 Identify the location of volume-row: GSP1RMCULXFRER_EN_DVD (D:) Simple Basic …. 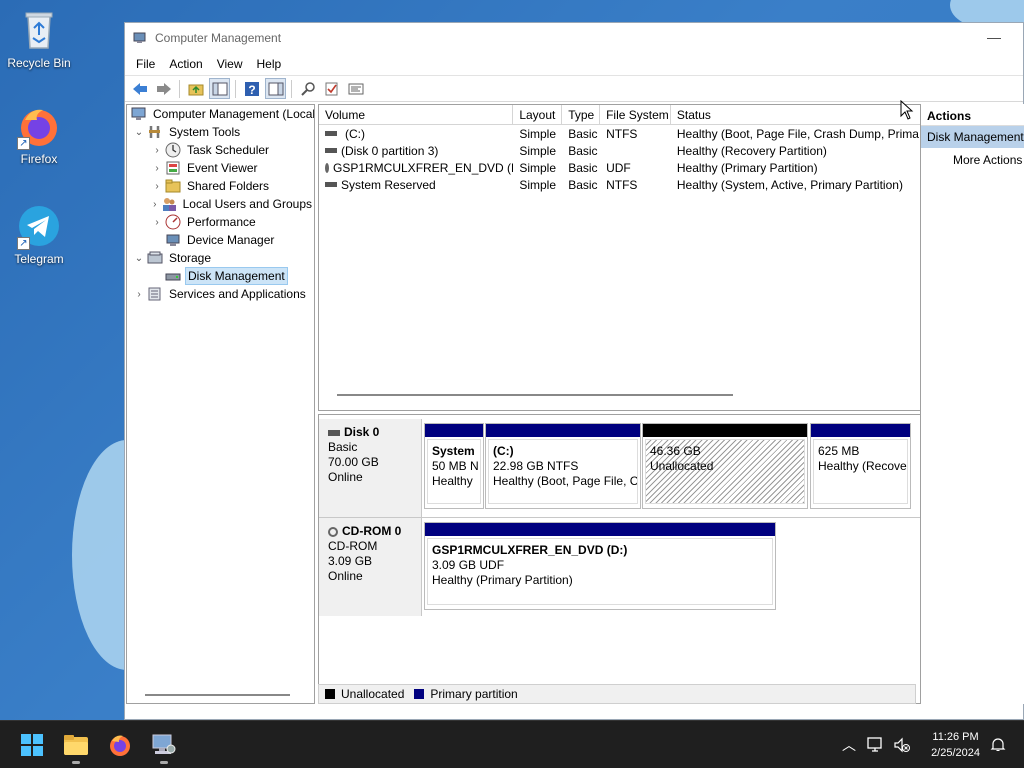
(619, 167).